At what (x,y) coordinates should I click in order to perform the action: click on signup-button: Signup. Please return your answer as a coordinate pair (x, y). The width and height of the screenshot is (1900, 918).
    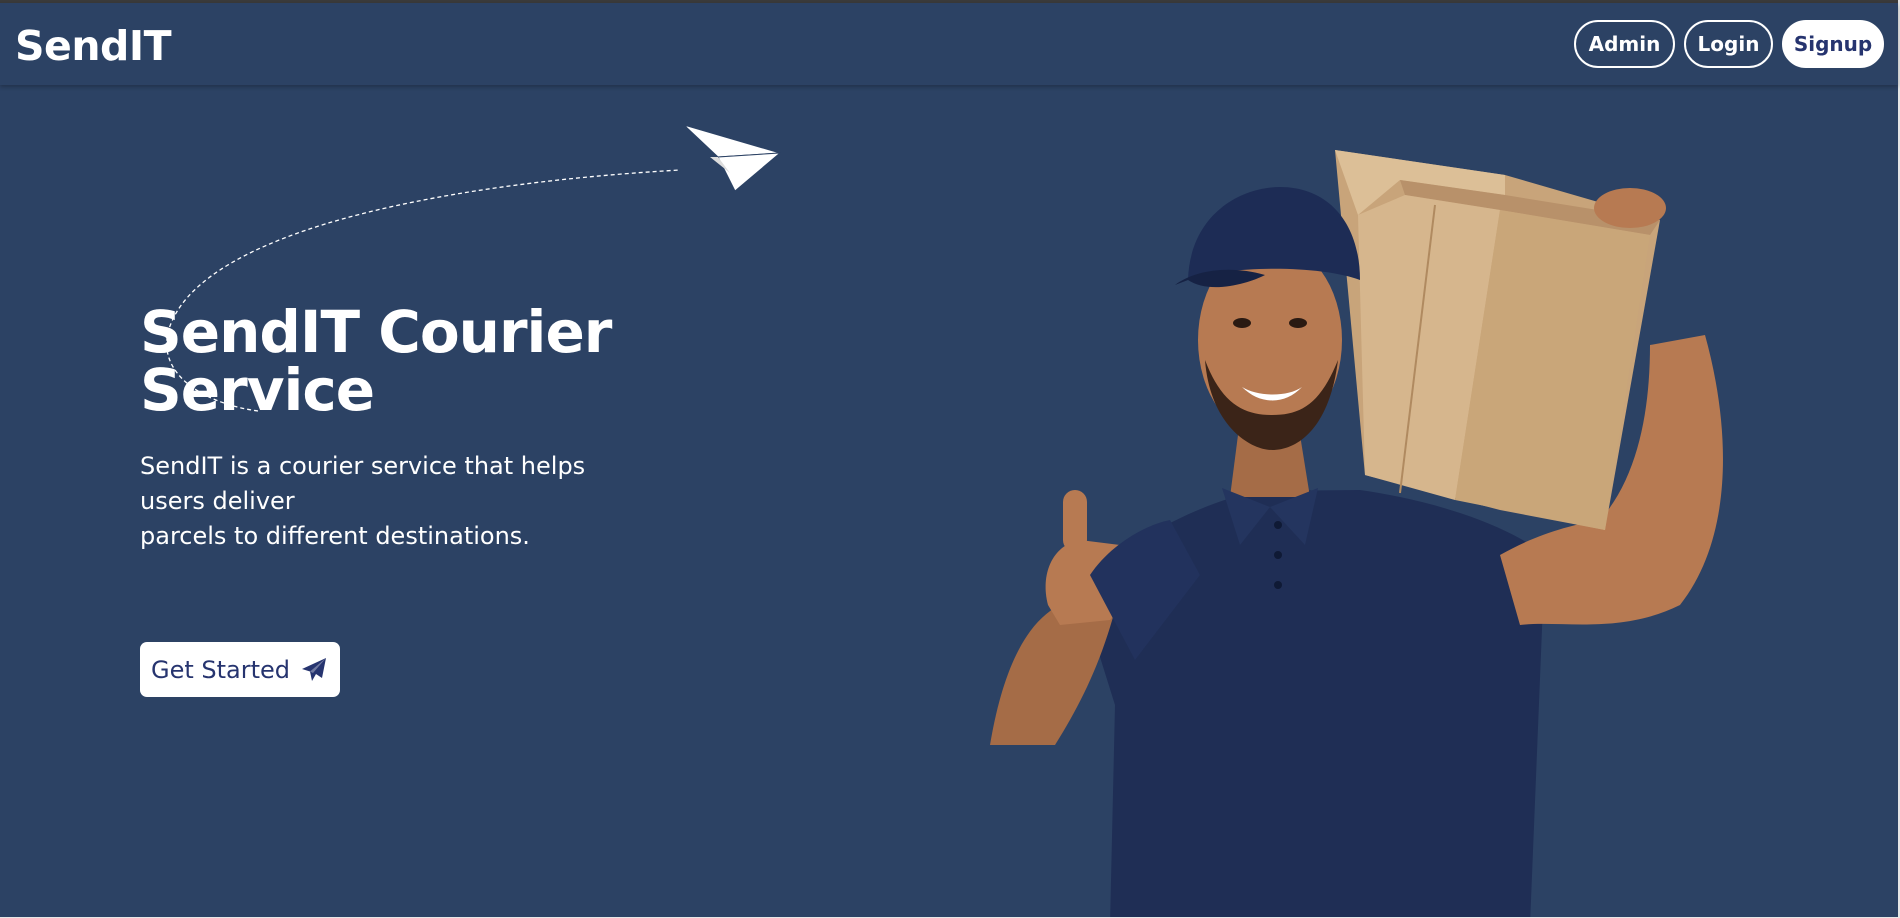
    Looking at the image, I should click on (1833, 44).